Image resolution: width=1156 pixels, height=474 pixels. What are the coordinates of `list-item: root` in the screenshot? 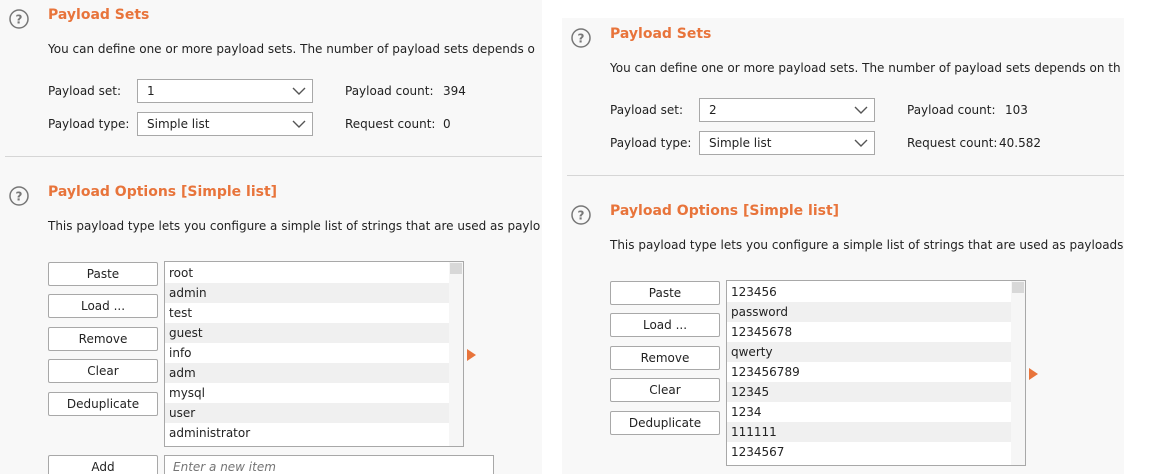 It's located at (307, 273).